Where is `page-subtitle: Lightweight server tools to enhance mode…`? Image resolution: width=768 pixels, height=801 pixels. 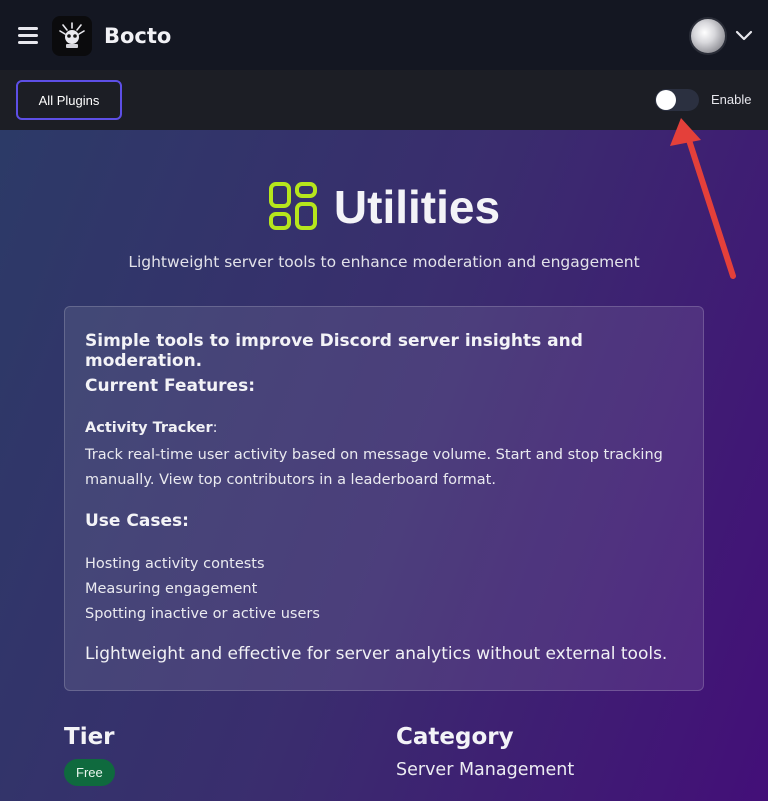 page-subtitle: Lightweight server tools to enhance mode… is located at coordinates (384, 262).